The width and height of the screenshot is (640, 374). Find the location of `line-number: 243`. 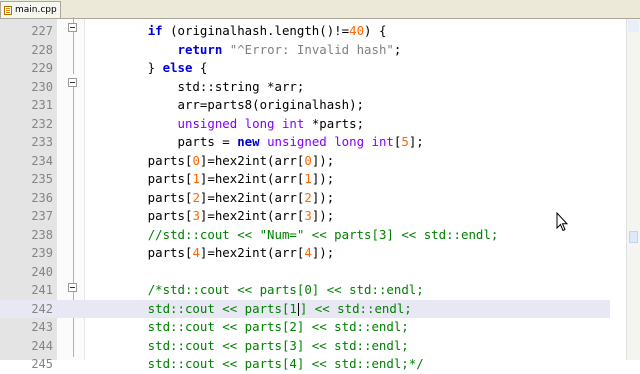

line-number: 243 is located at coordinates (42, 327).